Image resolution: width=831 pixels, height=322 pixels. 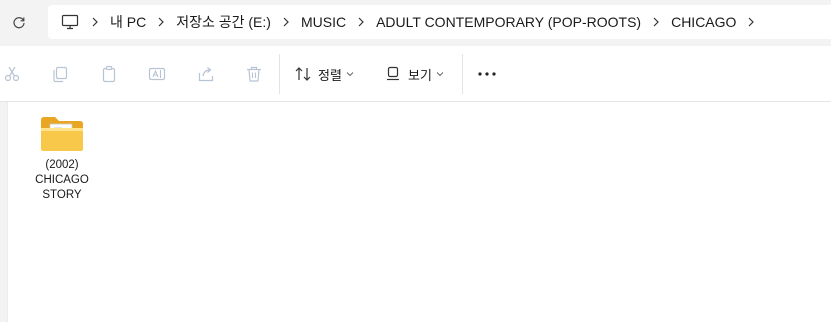 I want to click on breadcrumb-genre: ADULT CONTEMPORARY (POP-ROOTS), so click(x=508, y=22).